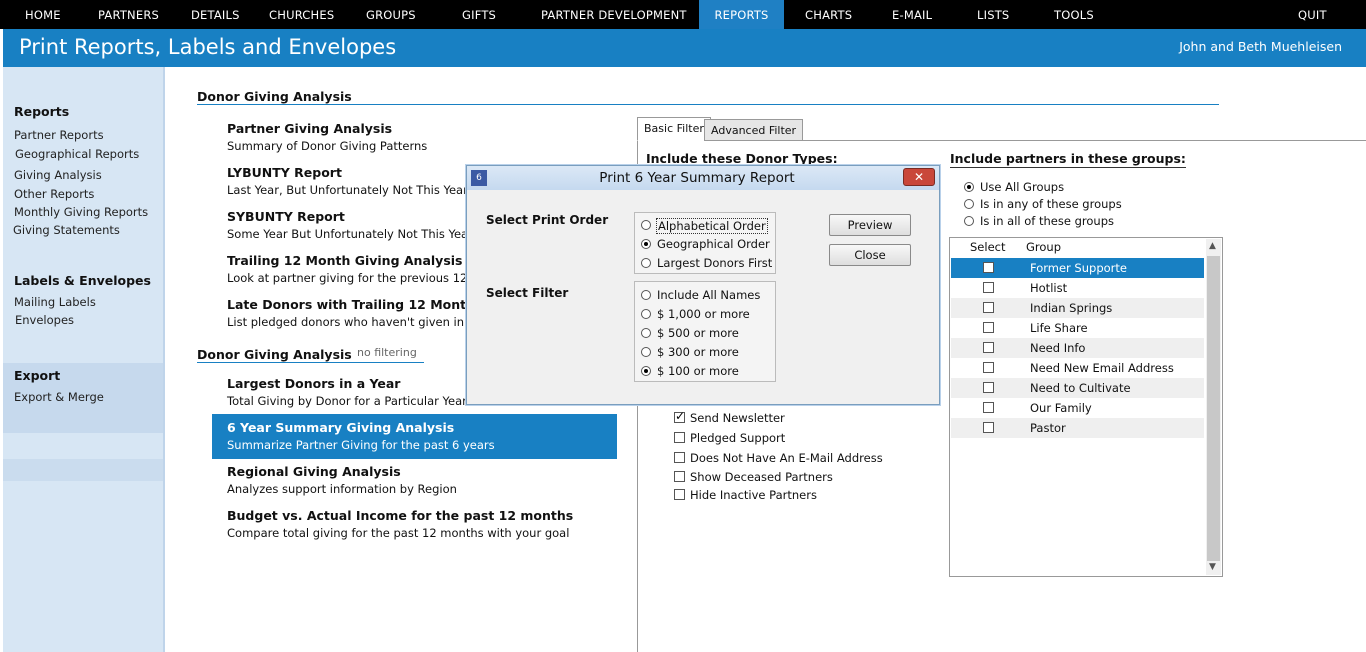 The height and width of the screenshot is (652, 1366). What do you see at coordinates (753, 495) in the screenshot?
I see `label-hide-inactive: Hide Inactive Partners` at bounding box center [753, 495].